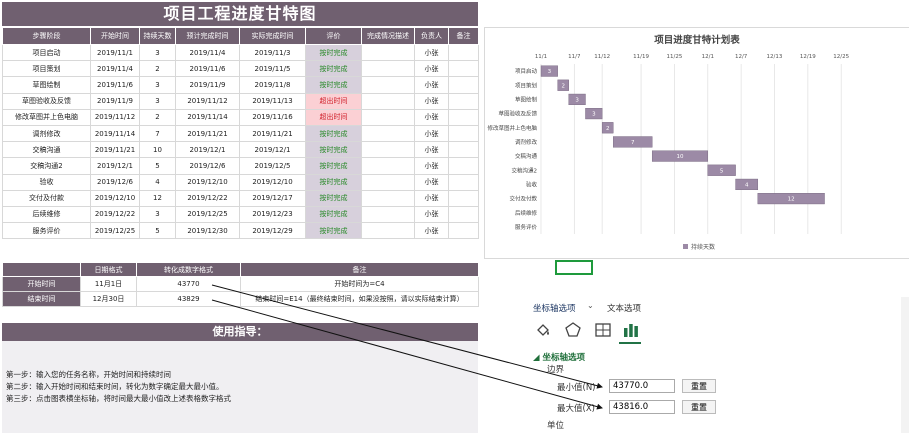 Image resolution: width=909 pixels, height=433 pixels. What do you see at coordinates (115, 133) in the screenshot?
I see `cell-start: 2019/11/14` at bounding box center [115, 133].